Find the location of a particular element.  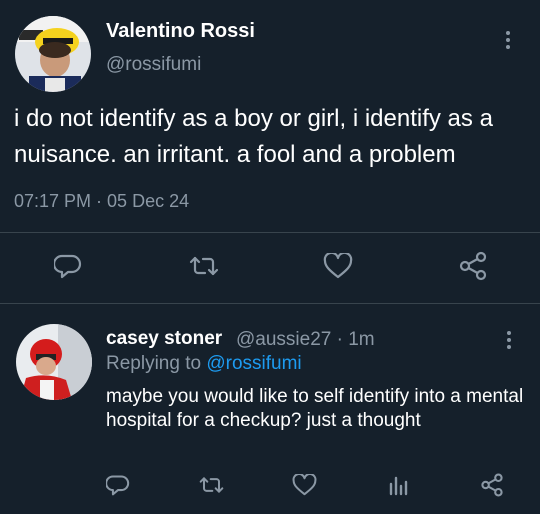

retweet-button is located at coordinates (204, 266).